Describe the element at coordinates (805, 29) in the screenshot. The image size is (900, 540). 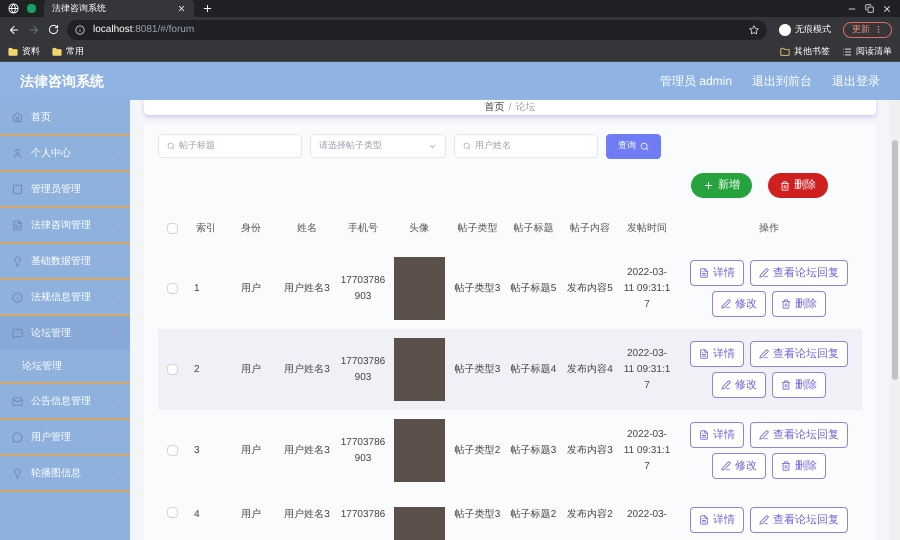
I see `profile-chip: 无痕模式` at that location.